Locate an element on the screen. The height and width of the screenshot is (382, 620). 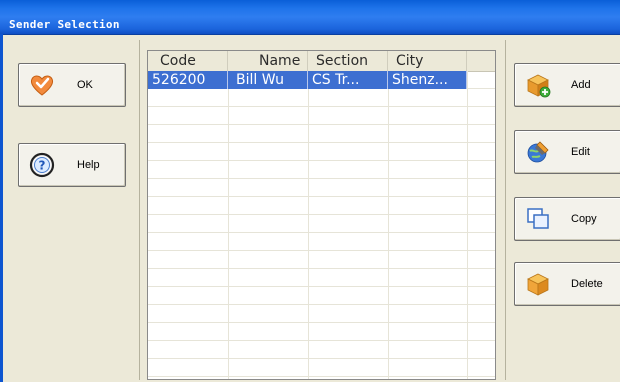
cell-code: 526200 is located at coordinates (188, 80).